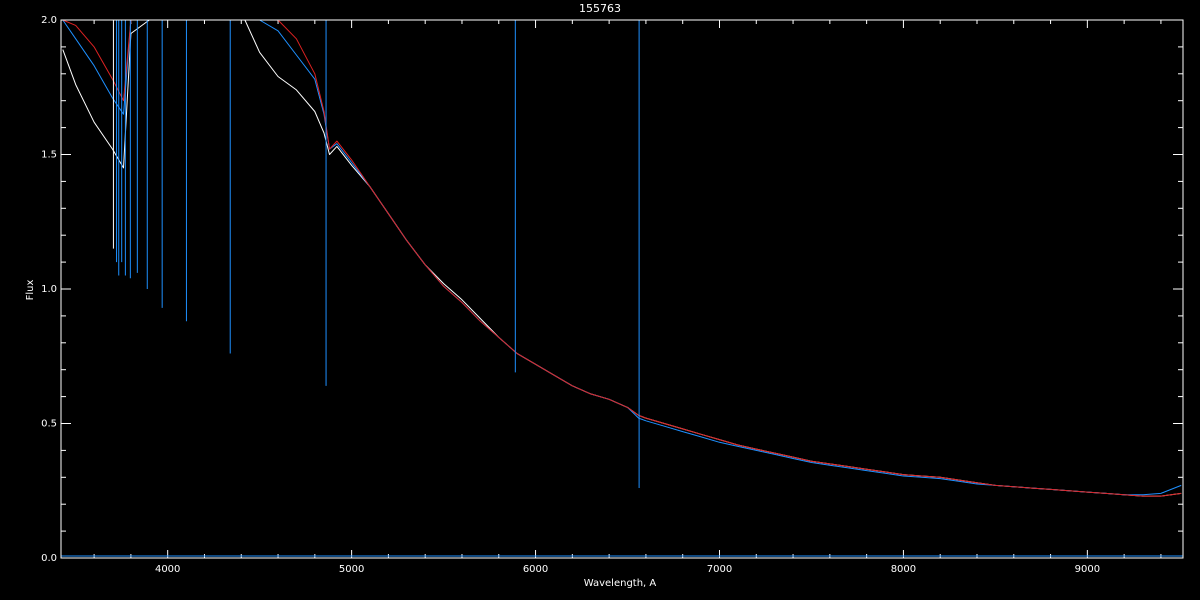 This screenshot has width=1200, height=600. I want to click on x-tick-label: 5000, so click(351, 569).